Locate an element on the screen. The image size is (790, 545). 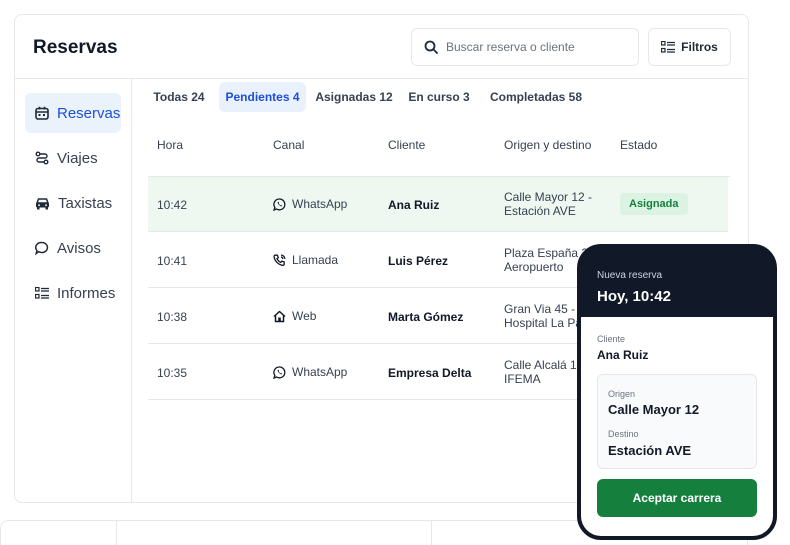
row-channel-label: Llamada is located at coordinates (315, 260).